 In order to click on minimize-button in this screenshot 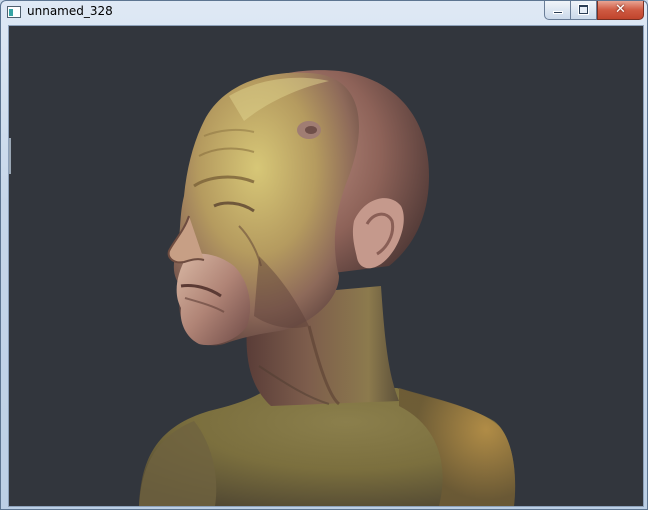, I will do `click(557, 10)`.